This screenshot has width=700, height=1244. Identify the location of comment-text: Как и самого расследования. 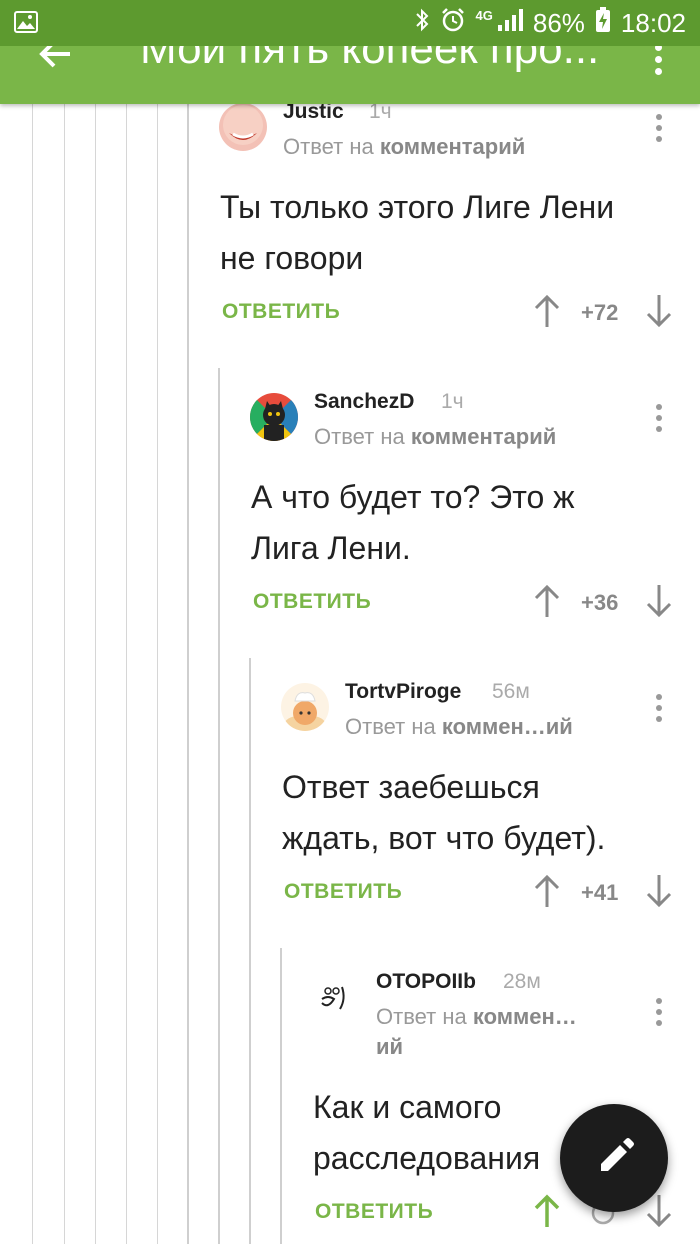
(427, 1132).